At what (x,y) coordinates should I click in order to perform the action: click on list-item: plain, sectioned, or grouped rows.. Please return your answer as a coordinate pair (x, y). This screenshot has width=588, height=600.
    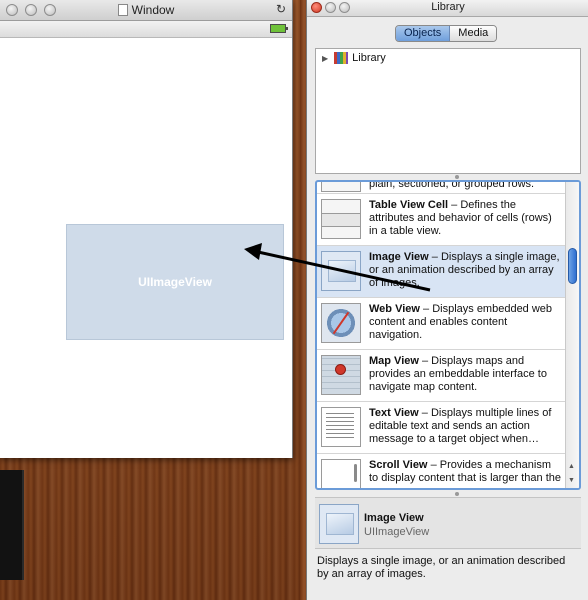
    Looking at the image, I should click on (448, 188).